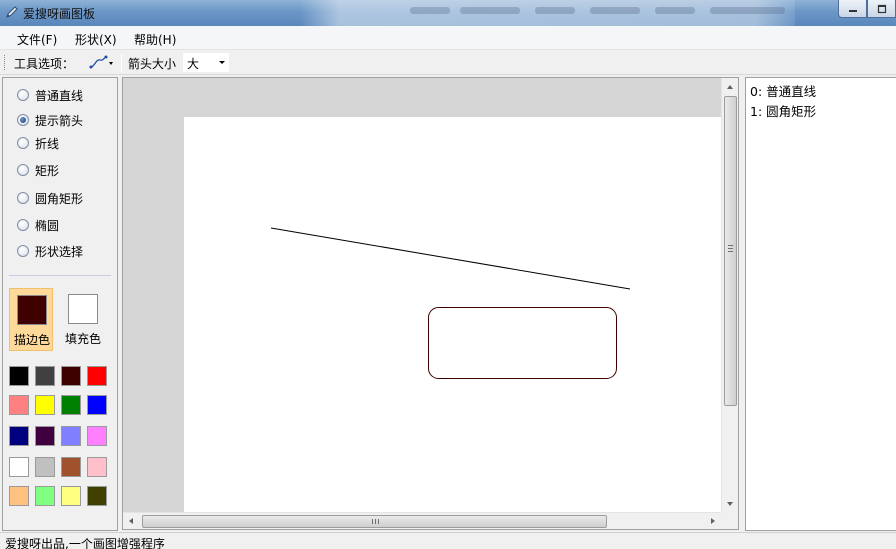  I want to click on blurred-title-area, so click(547, 13).